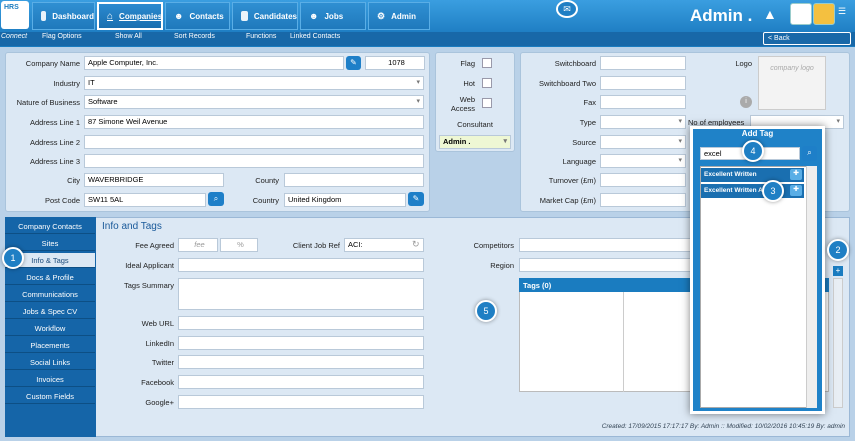  Describe the element at coordinates (807, 38) in the screenshot. I see `back-button: < Back` at that location.